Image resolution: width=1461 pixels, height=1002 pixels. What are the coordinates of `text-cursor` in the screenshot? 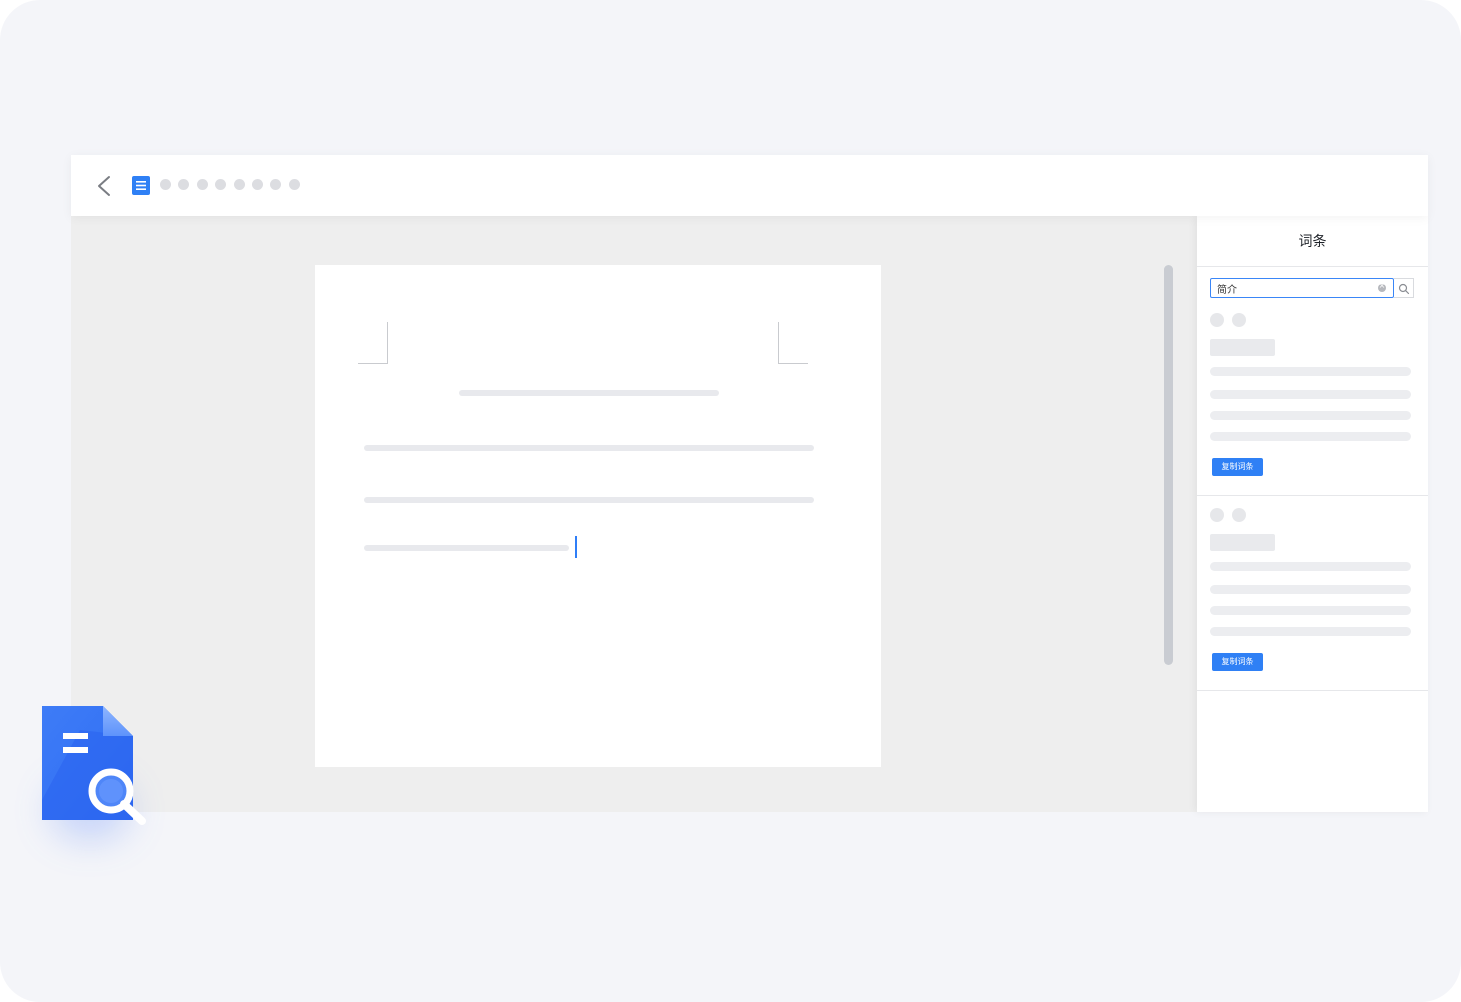 It's located at (576, 547).